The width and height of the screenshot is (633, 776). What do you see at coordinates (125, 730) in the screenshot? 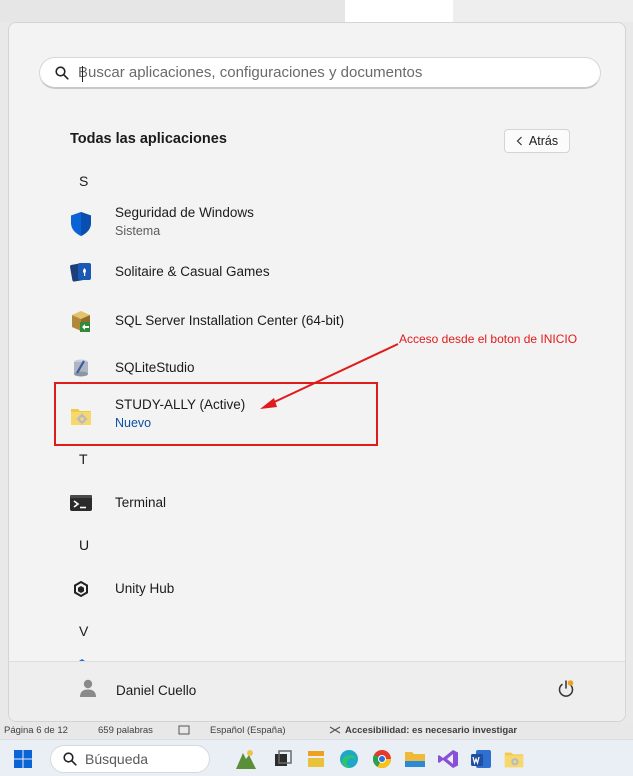
I see `status-word-count: 659 palabras` at bounding box center [125, 730].